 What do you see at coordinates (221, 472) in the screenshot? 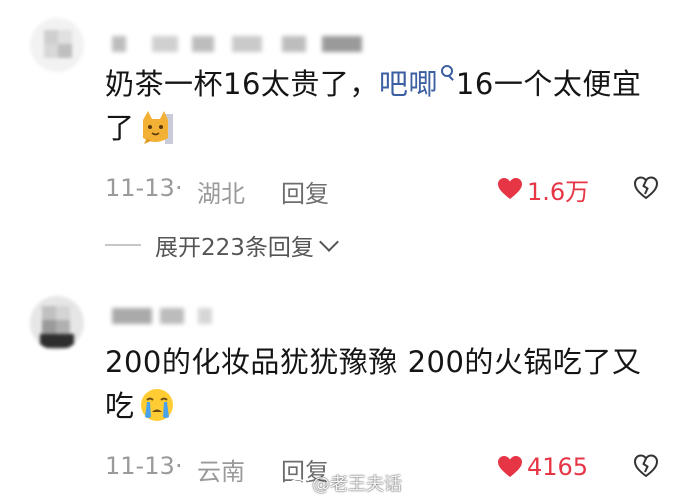
I see `comment-location: 云南` at bounding box center [221, 472].